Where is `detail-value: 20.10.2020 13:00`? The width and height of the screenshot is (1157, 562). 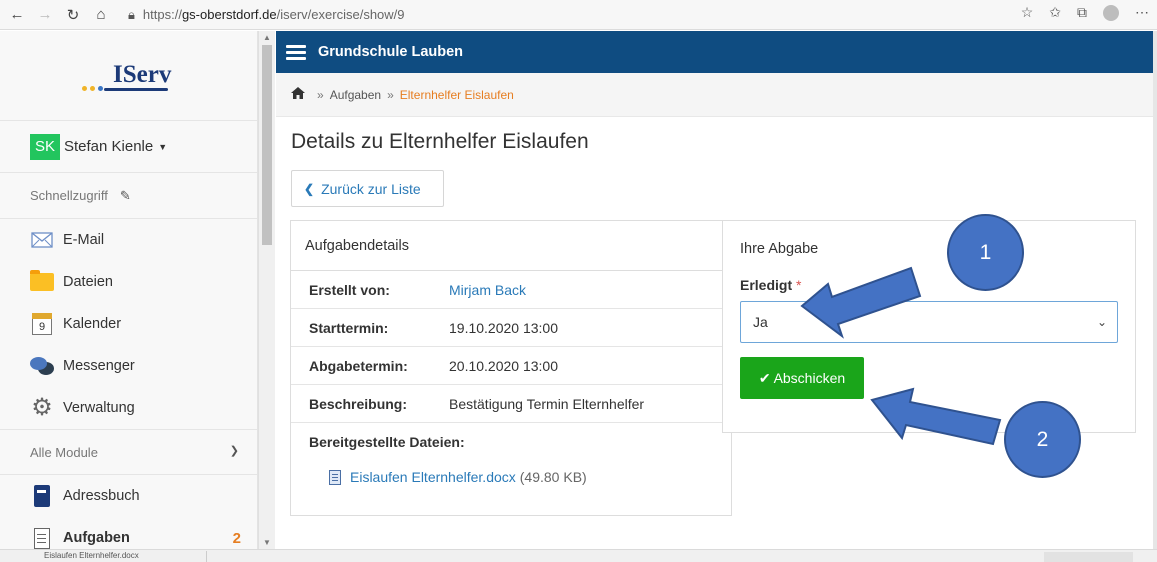
detail-value: 20.10.2020 13:00 is located at coordinates (503, 365).